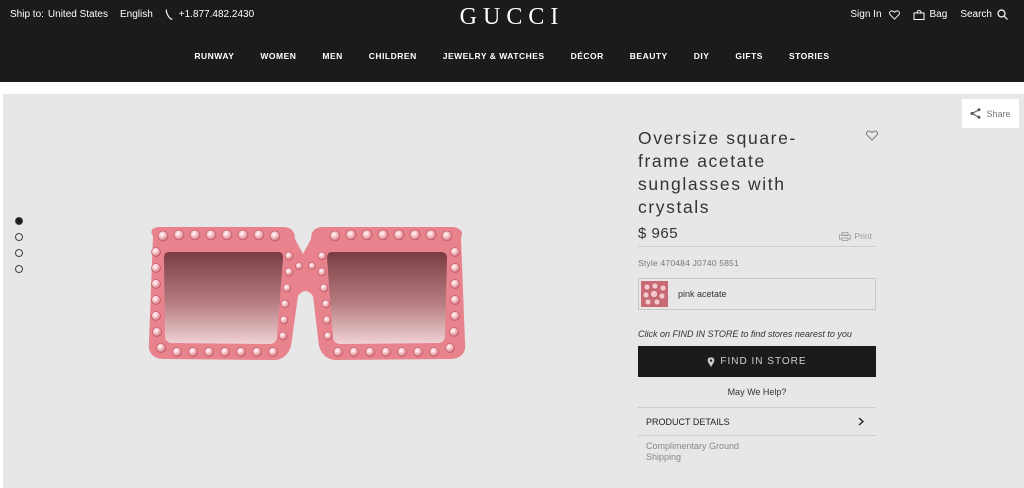  Describe the element at coordinates (938, 14) in the screenshot. I see `bag-label: Bag` at that location.